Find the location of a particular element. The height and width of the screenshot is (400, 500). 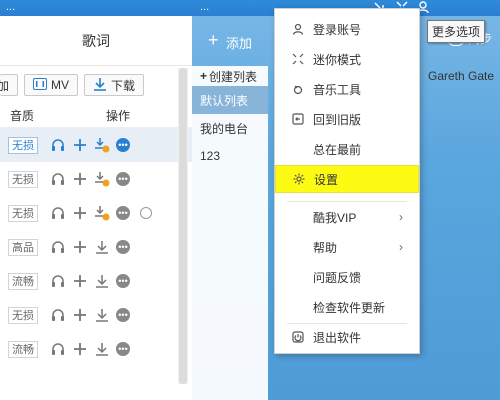

mv-button: MV is located at coordinates (51, 85).